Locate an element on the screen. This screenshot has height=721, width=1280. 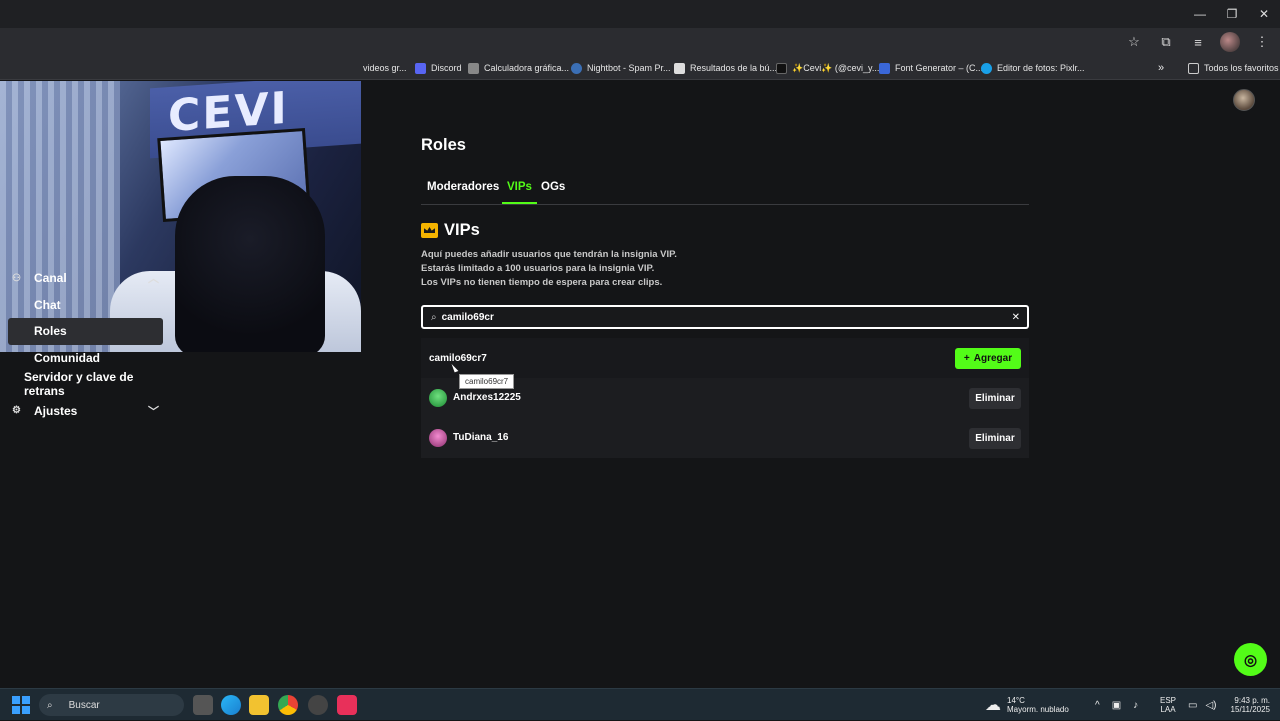
bookmark-item: Discord is located at coordinates (438, 68).